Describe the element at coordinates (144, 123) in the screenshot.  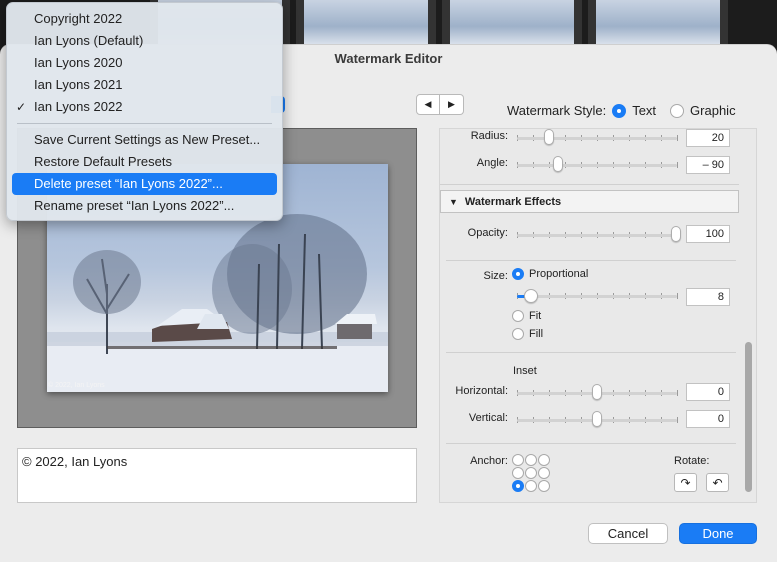
I see `menu-separator` at that location.